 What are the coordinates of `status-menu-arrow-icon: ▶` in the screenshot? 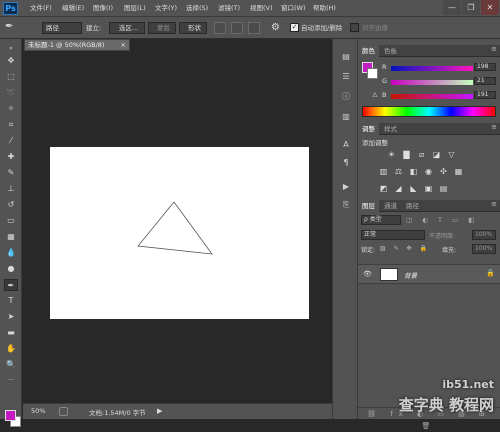 It's located at (159, 411).